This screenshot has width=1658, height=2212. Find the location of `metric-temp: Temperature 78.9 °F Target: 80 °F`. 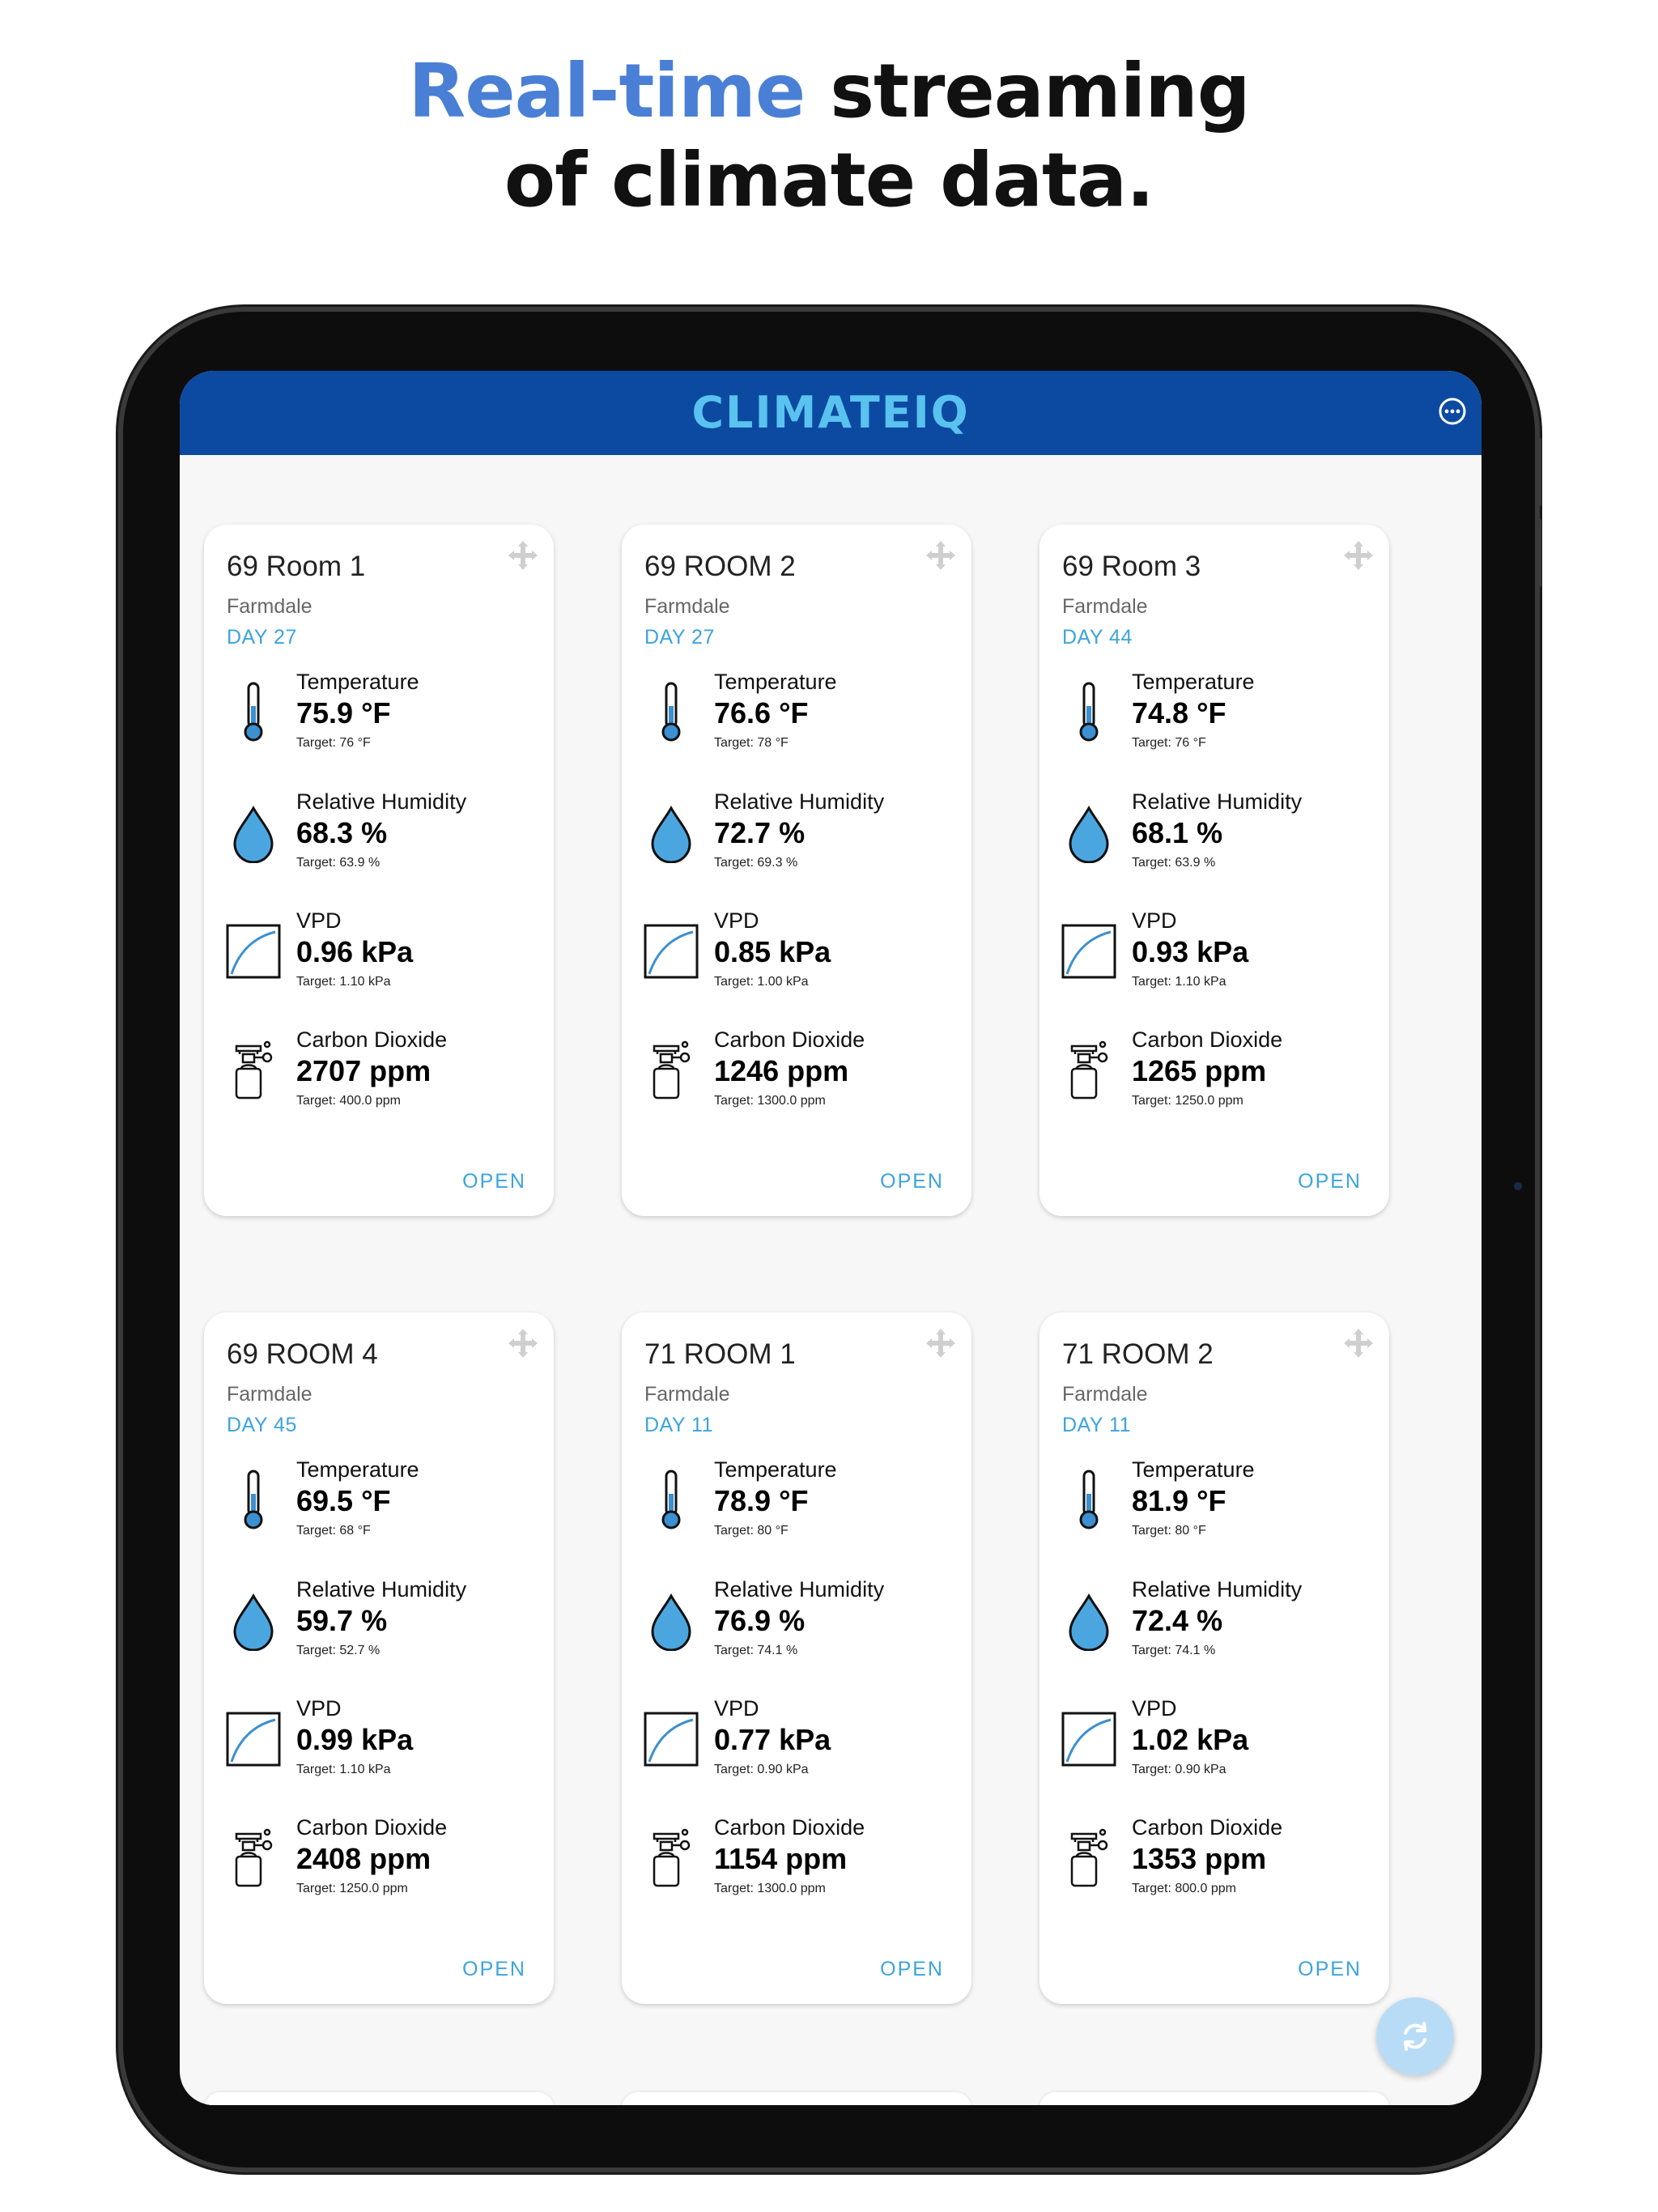

metric-temp: Temperature 78.9 °F Target: 80 °F is located at coordinates (796, 1502).